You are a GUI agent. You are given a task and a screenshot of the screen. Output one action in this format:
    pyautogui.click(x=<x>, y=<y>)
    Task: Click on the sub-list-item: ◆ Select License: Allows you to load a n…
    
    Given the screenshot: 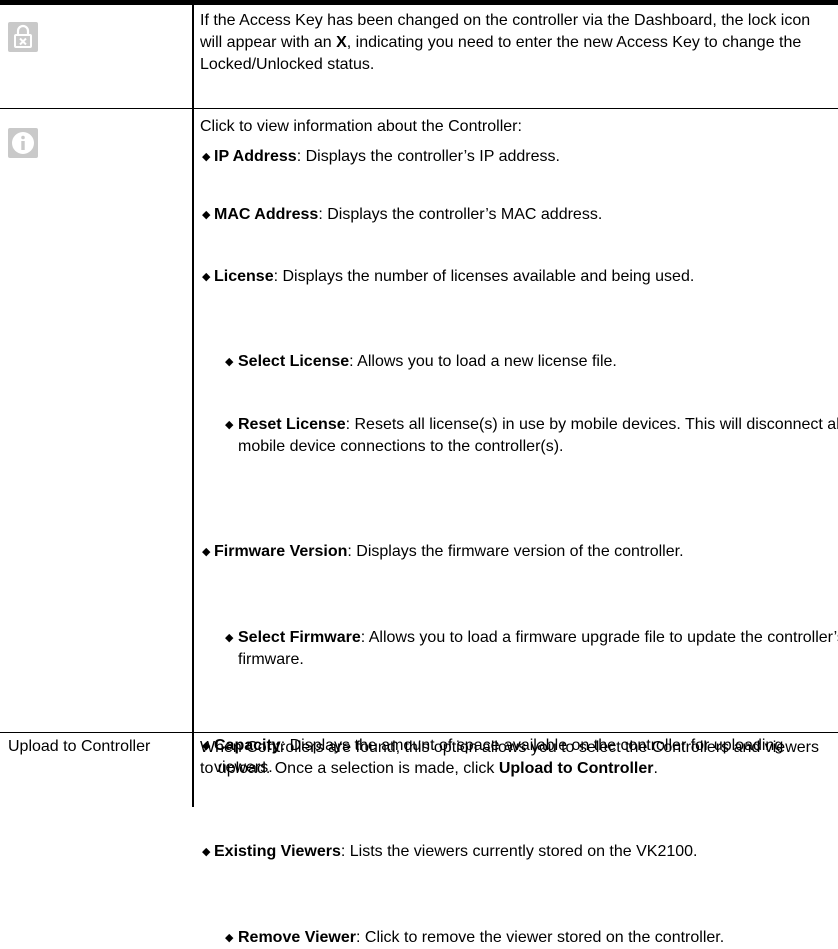 What is the action you would take?
    pyautogui.click(x=519, y=362)
    